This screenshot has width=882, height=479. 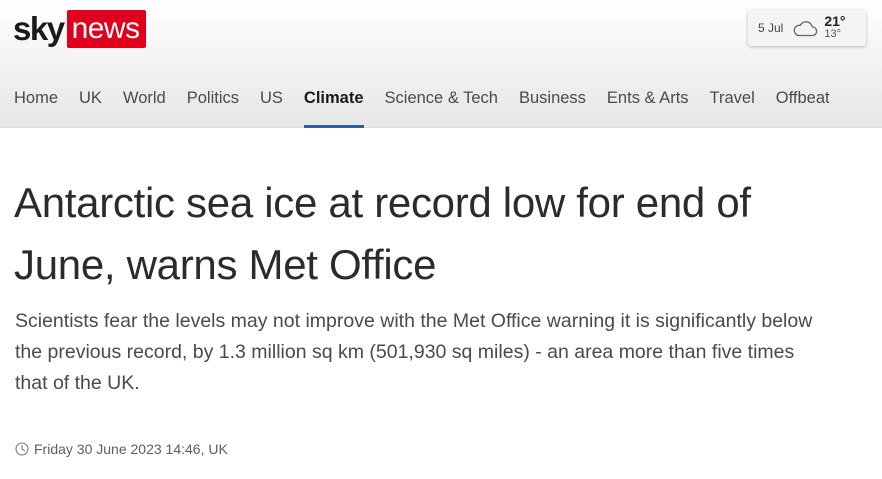 I want to click on nav-item-science-tech: Science & Tech, so click(x=441, y=106).